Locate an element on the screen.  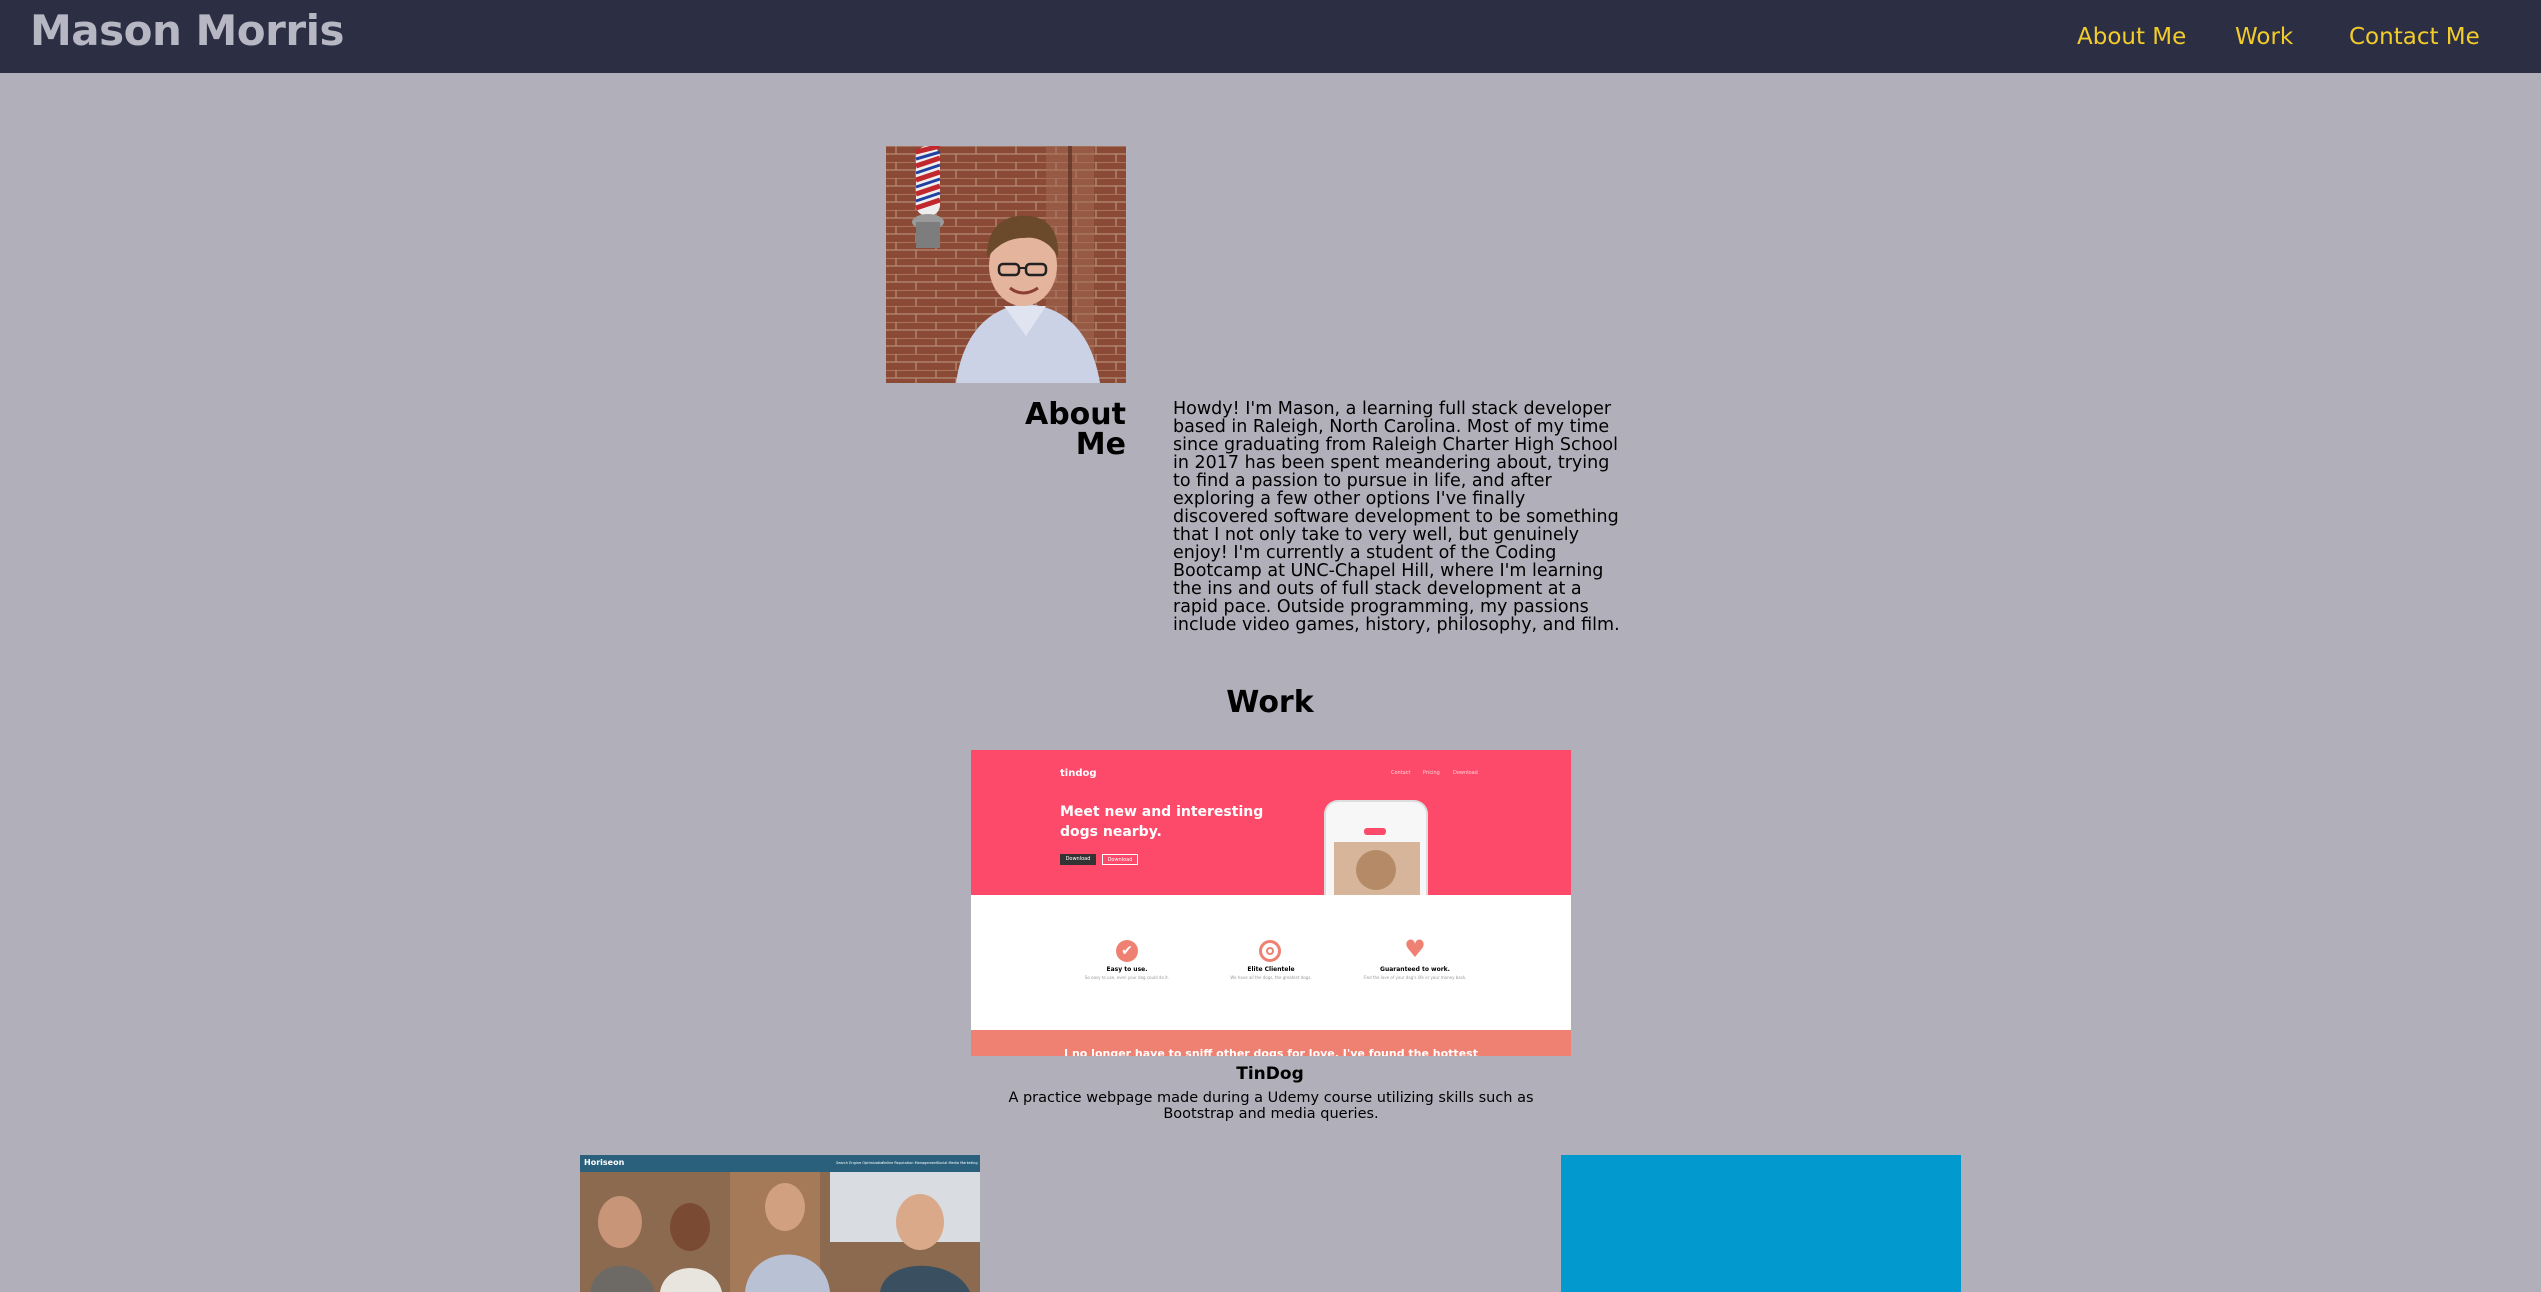
tindog-logo: tindog is located at coordinates (1078, 773).